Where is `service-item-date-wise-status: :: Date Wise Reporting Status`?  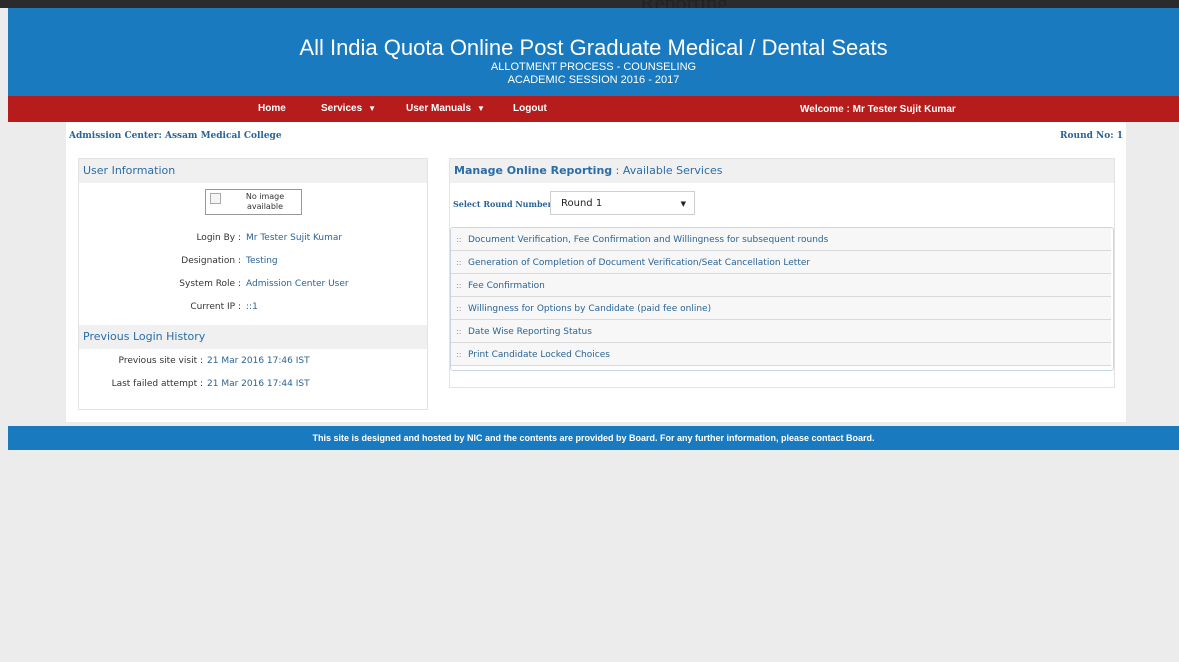
service-item-date-wise-status: :: Date Wise Reporting Status is located at coordinates (781, 331).